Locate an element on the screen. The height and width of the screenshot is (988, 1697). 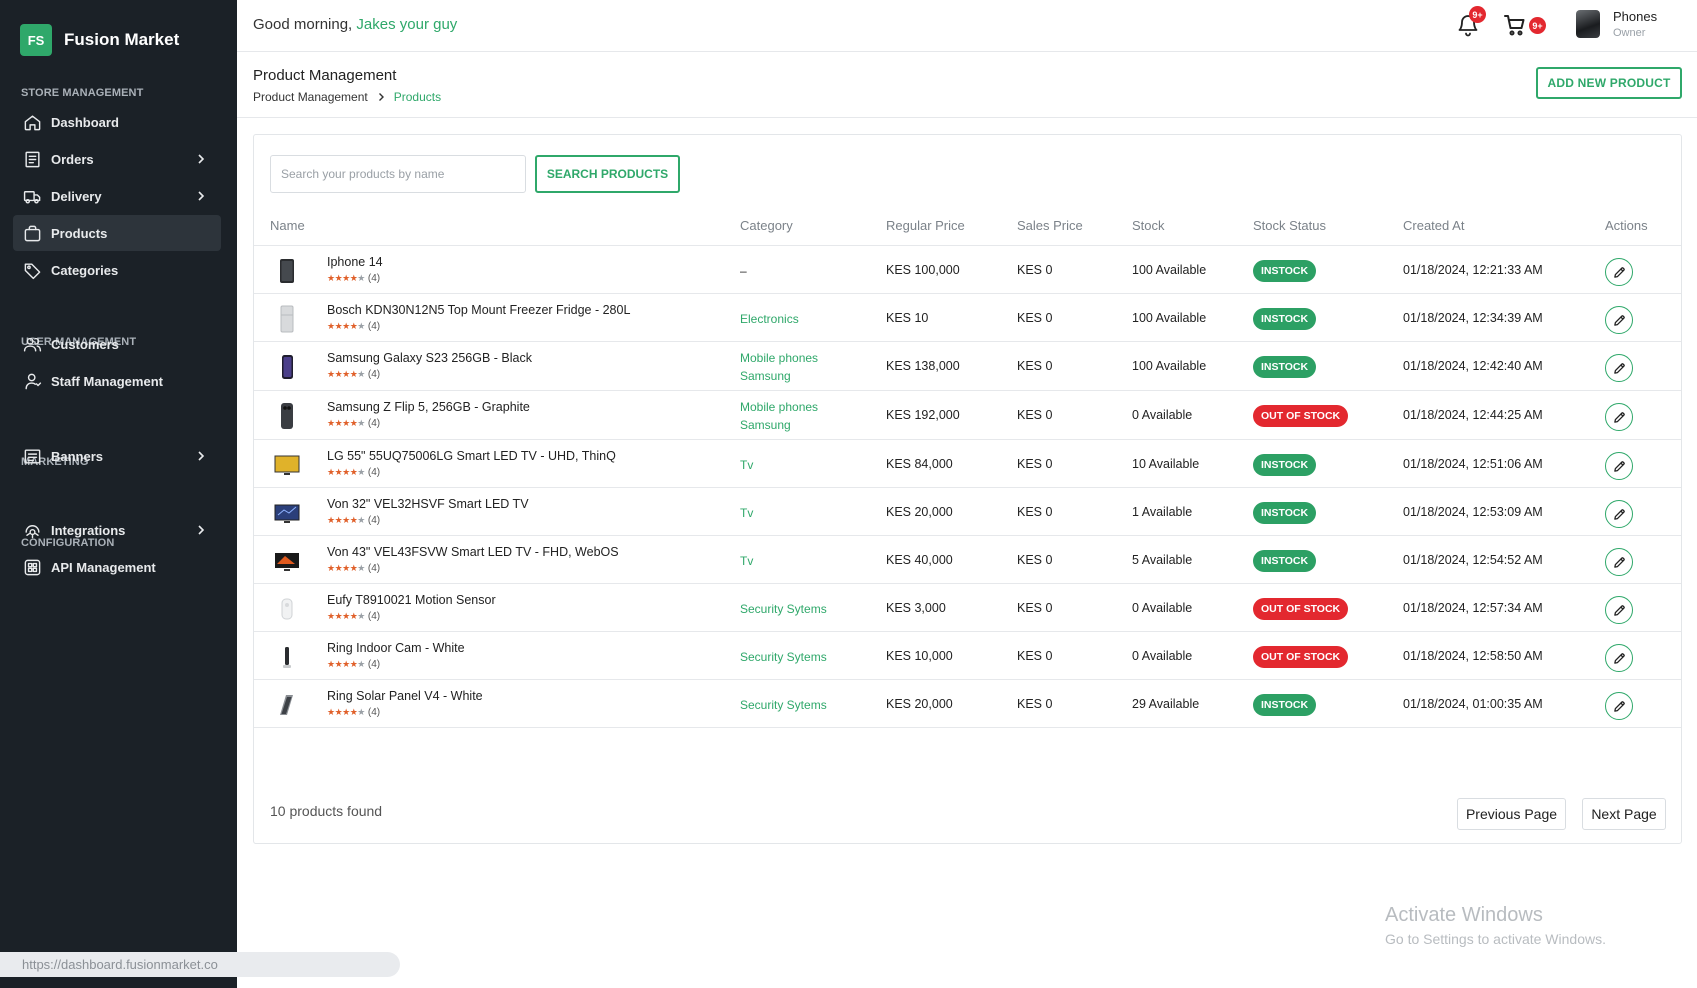
search-input is located at coordinates (398, 174).